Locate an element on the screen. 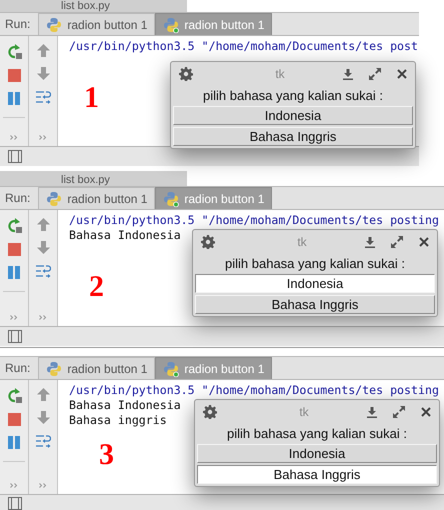  step-number: 2 is located at coordinates (96, 287).